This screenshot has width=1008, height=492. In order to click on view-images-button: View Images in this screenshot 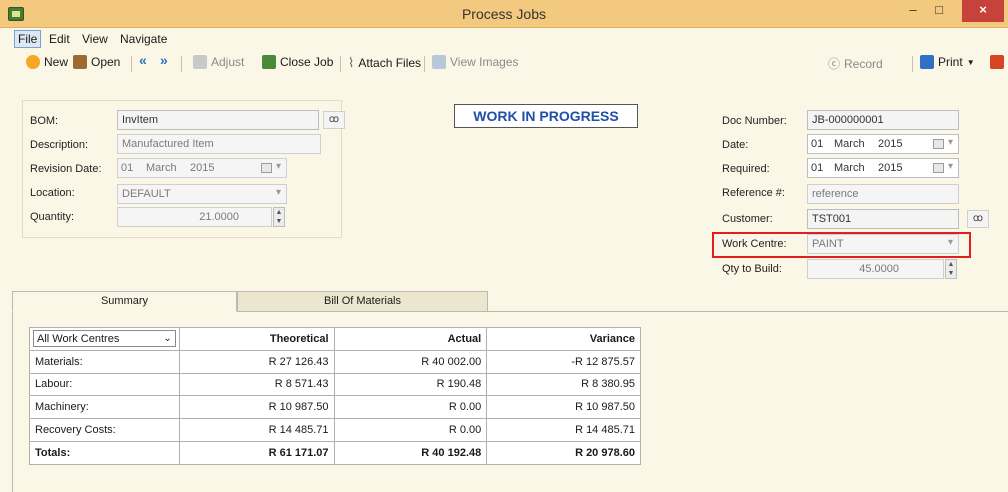, I will do `click(475, 62)`.